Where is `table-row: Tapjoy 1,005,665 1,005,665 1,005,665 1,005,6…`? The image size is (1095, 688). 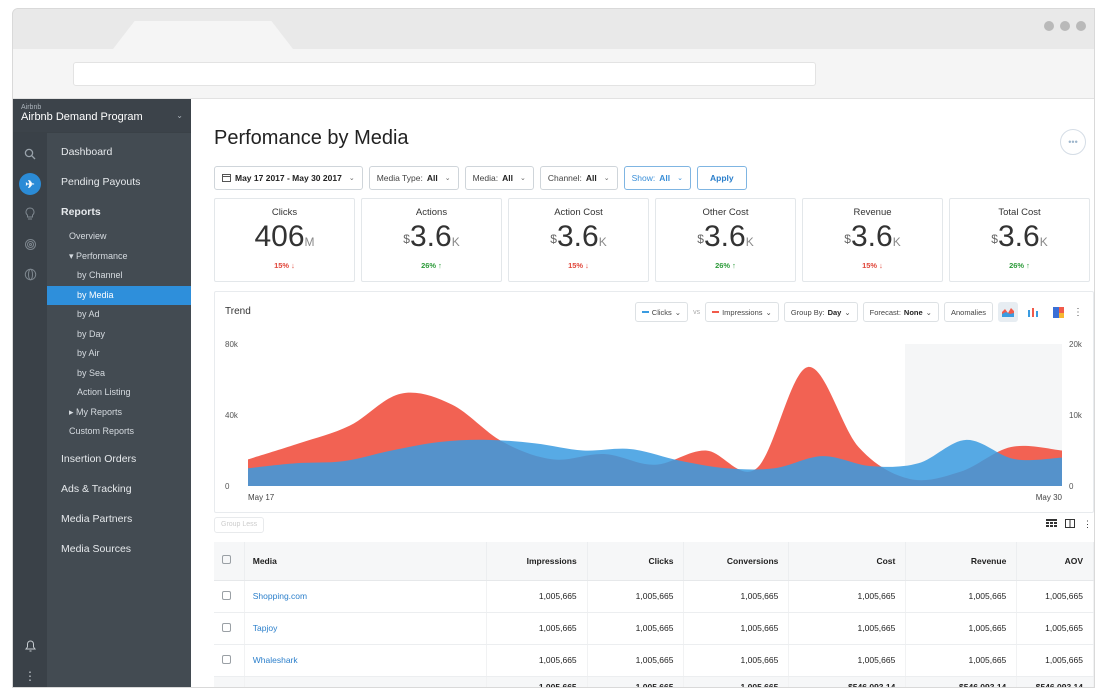
table-row: Tapjoy 1,005,665 1,005,665 1,005,665 1,005,6… is located at coordinates (654, 628).